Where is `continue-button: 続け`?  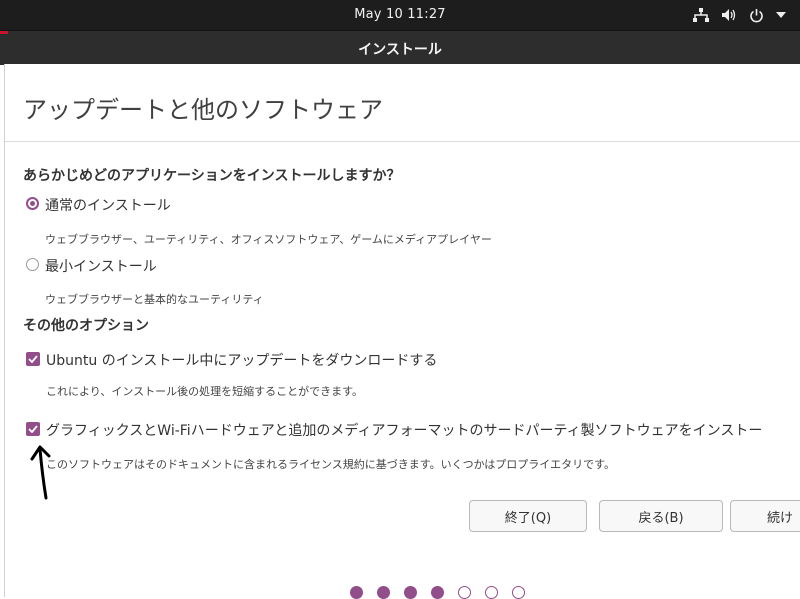 continue-button: 続け is located at coordinates (765, 516).